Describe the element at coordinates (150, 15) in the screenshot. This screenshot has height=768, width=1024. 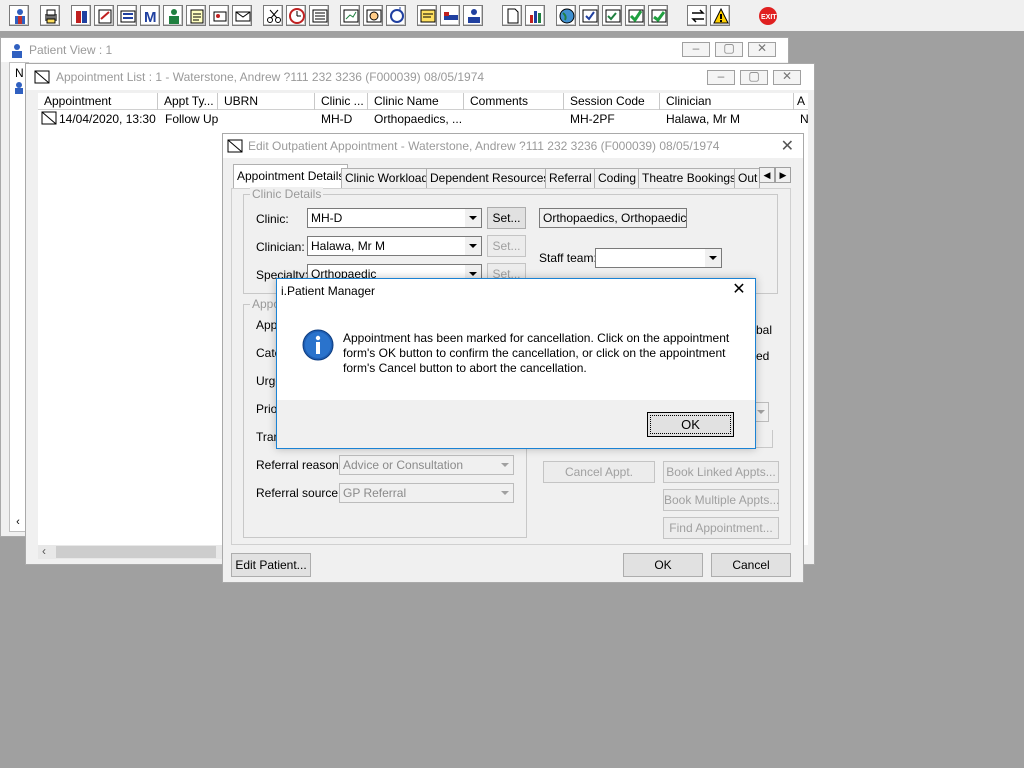
I see `m-icon: M` at that location.